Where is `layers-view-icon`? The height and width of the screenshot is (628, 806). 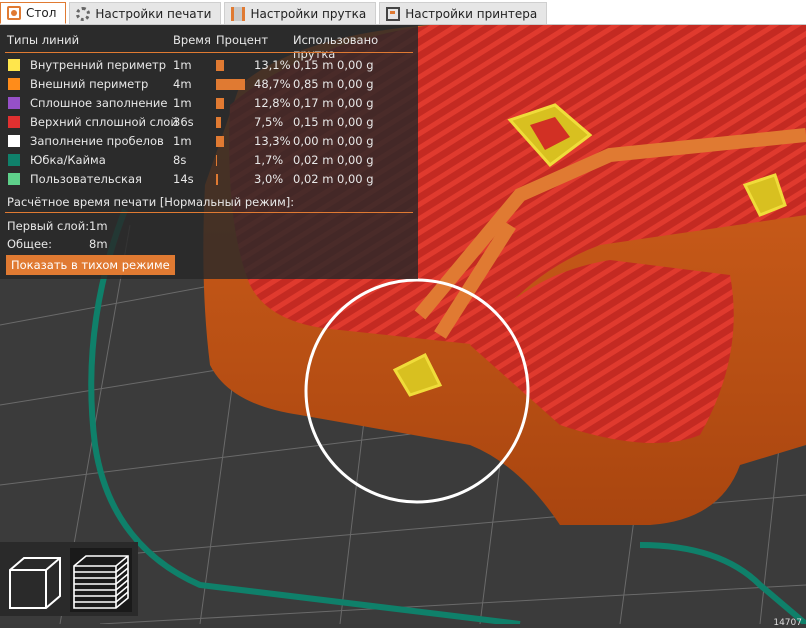
layers-view-icon is located at coordinates (101, 582).